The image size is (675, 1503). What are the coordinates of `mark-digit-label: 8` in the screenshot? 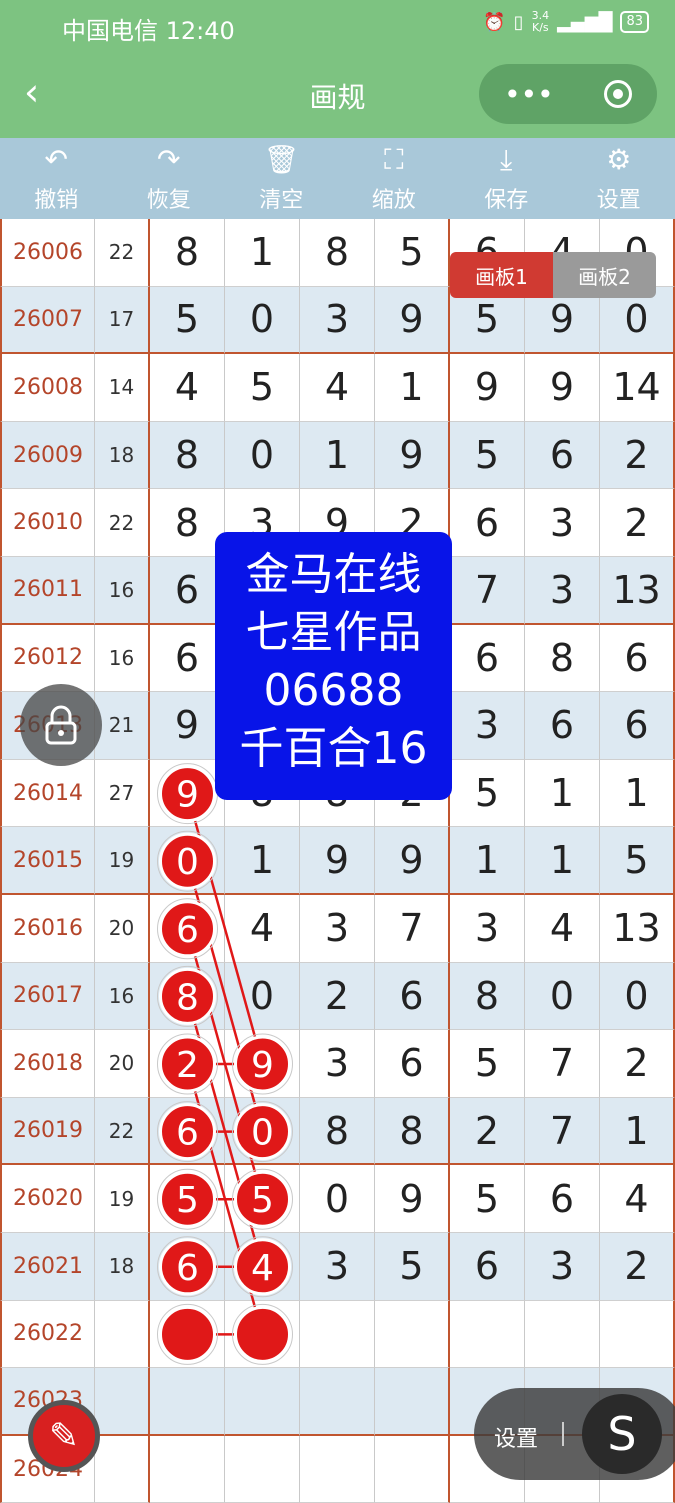 It's located at (187, 997).